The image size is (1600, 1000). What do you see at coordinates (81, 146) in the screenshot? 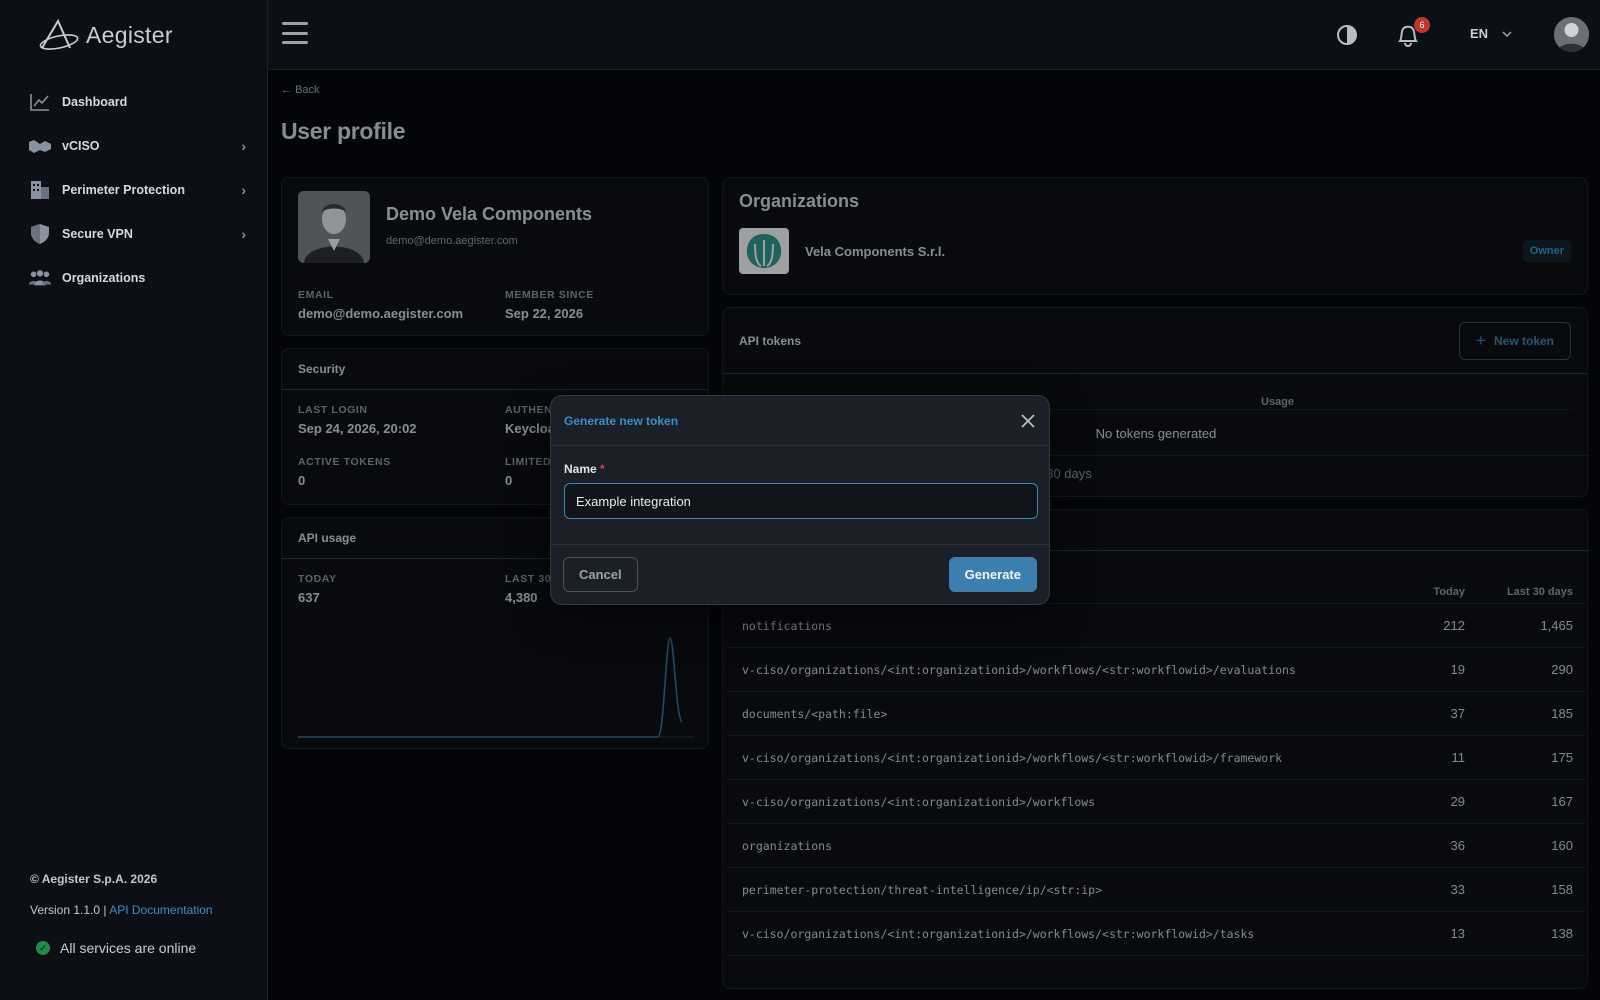
I see `sidebar-item-label: vCISO` at bounding box center [81, 146].